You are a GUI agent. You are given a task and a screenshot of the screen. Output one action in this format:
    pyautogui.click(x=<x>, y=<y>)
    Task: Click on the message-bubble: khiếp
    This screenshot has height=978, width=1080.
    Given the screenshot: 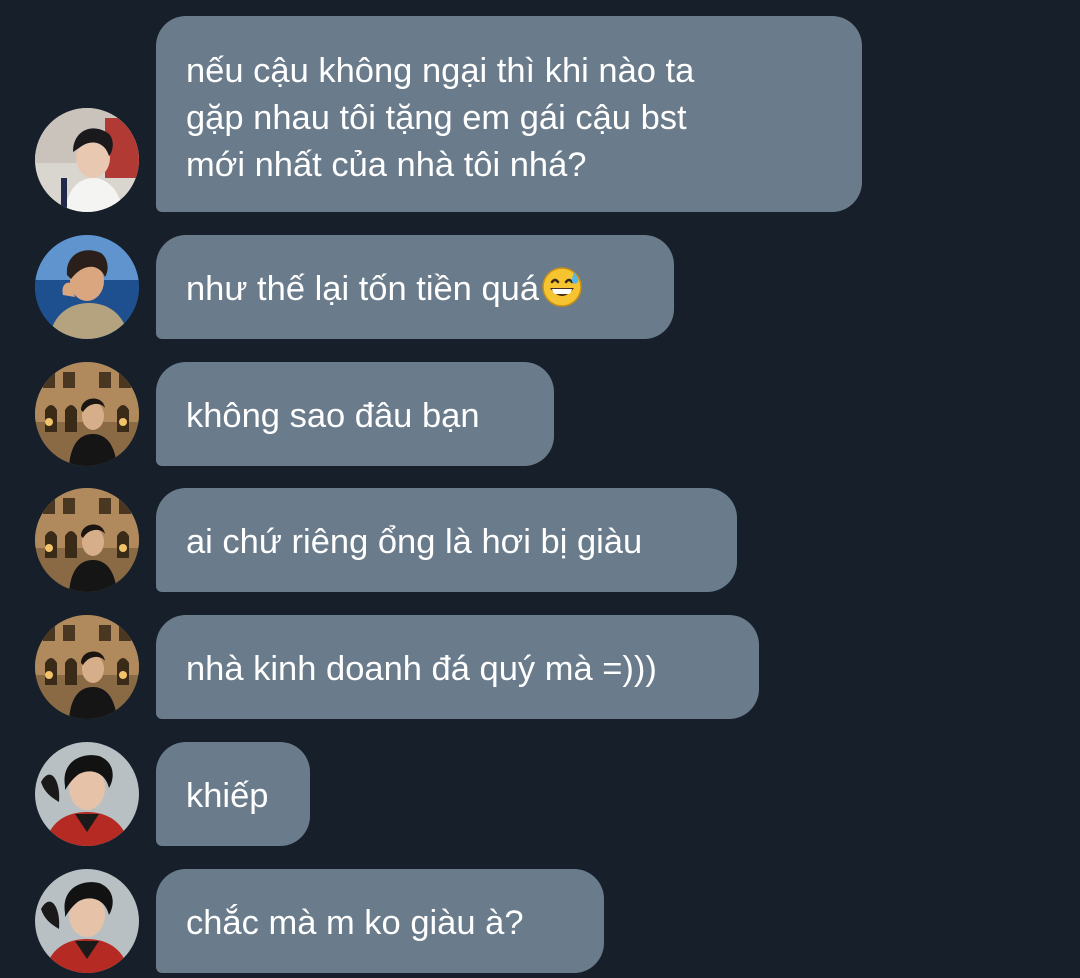 What is the action you would take?
    pyautogui.click(x=233, y=794)
    